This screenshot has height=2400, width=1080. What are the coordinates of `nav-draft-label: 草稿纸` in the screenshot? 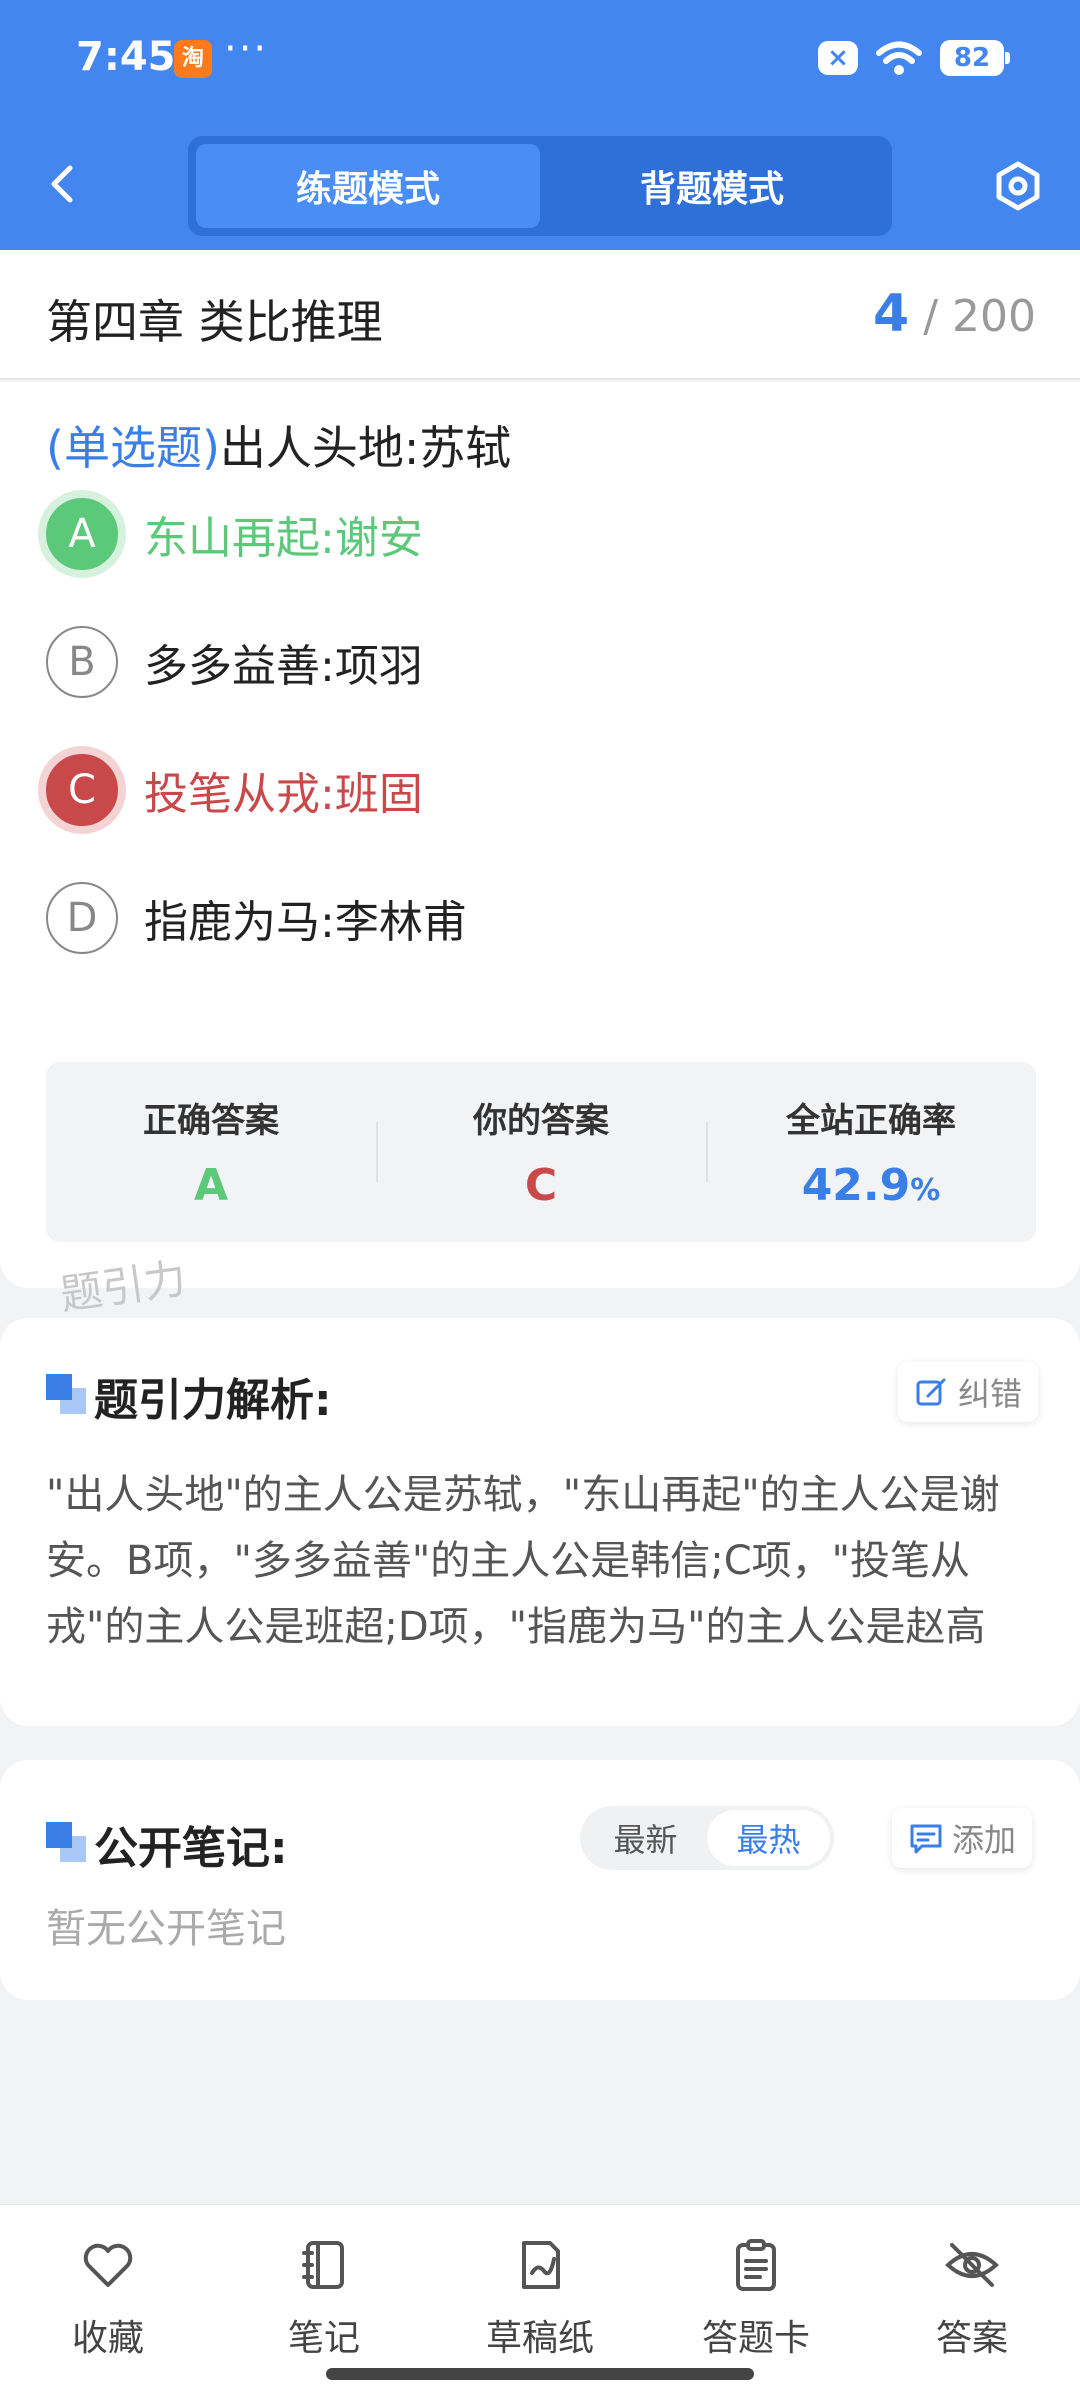 It's located at (539, 2338).